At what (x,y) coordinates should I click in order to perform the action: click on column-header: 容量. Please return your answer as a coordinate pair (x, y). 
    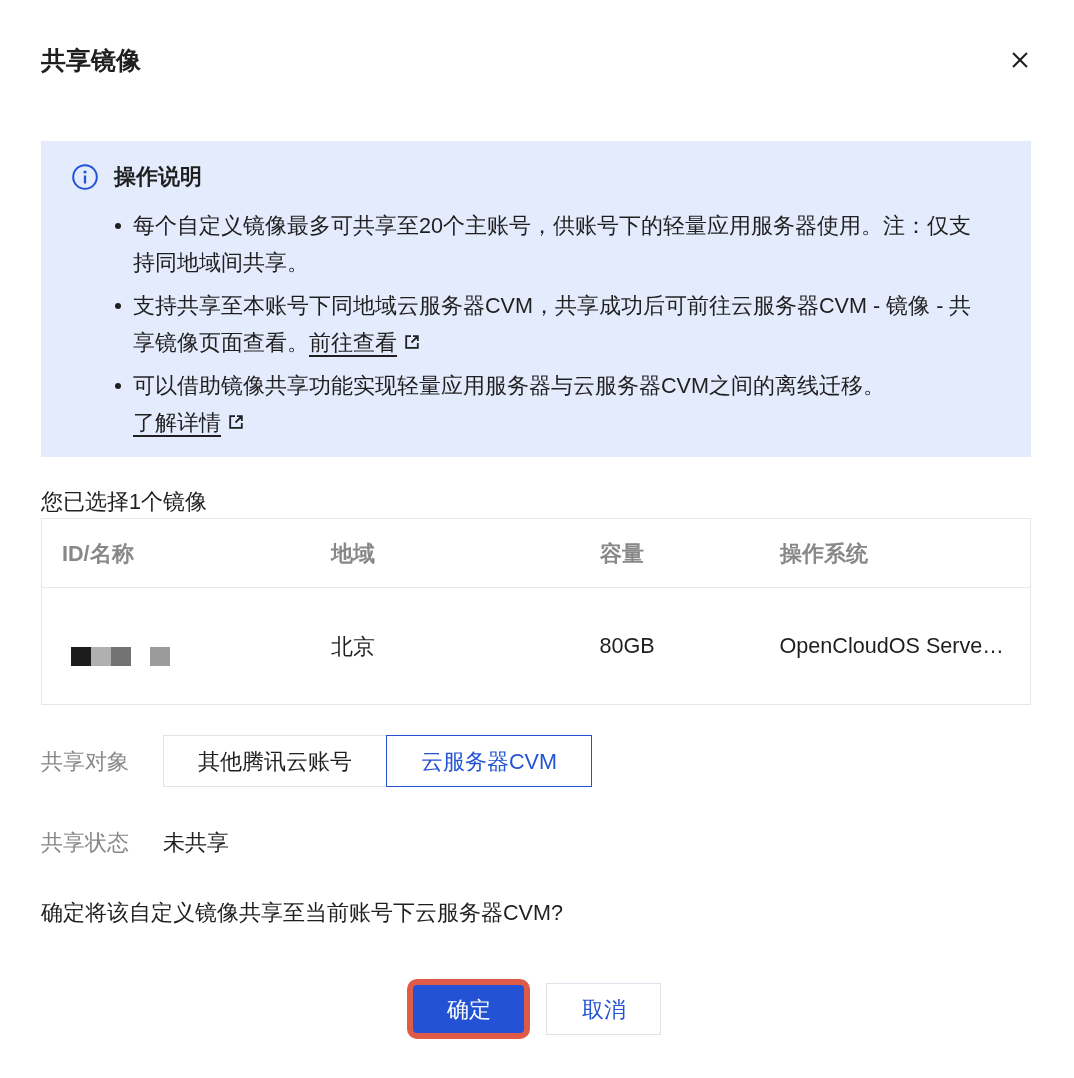
    Looking at the image, I should click on (669, 553).